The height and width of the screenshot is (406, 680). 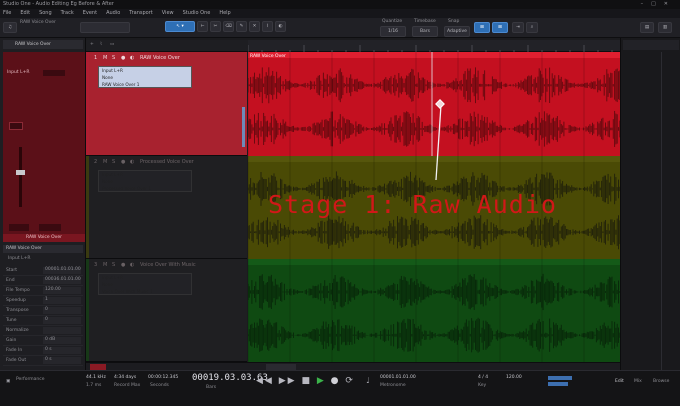 What do you see at coordinates (10, 27) in the screenshot?
I see `song-icon: ♫` at bounding box center [10, 27].